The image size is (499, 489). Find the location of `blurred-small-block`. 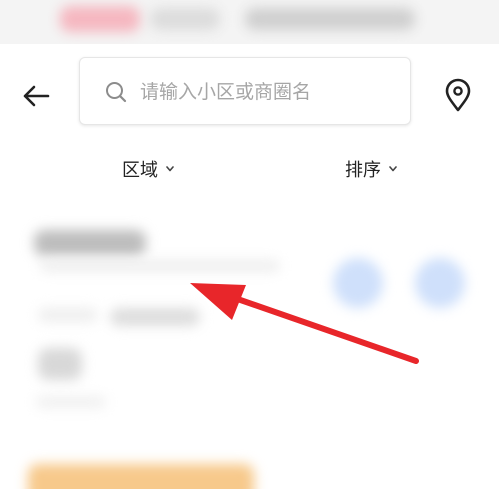

blurred-small-block is located at coordinates (60, 364).